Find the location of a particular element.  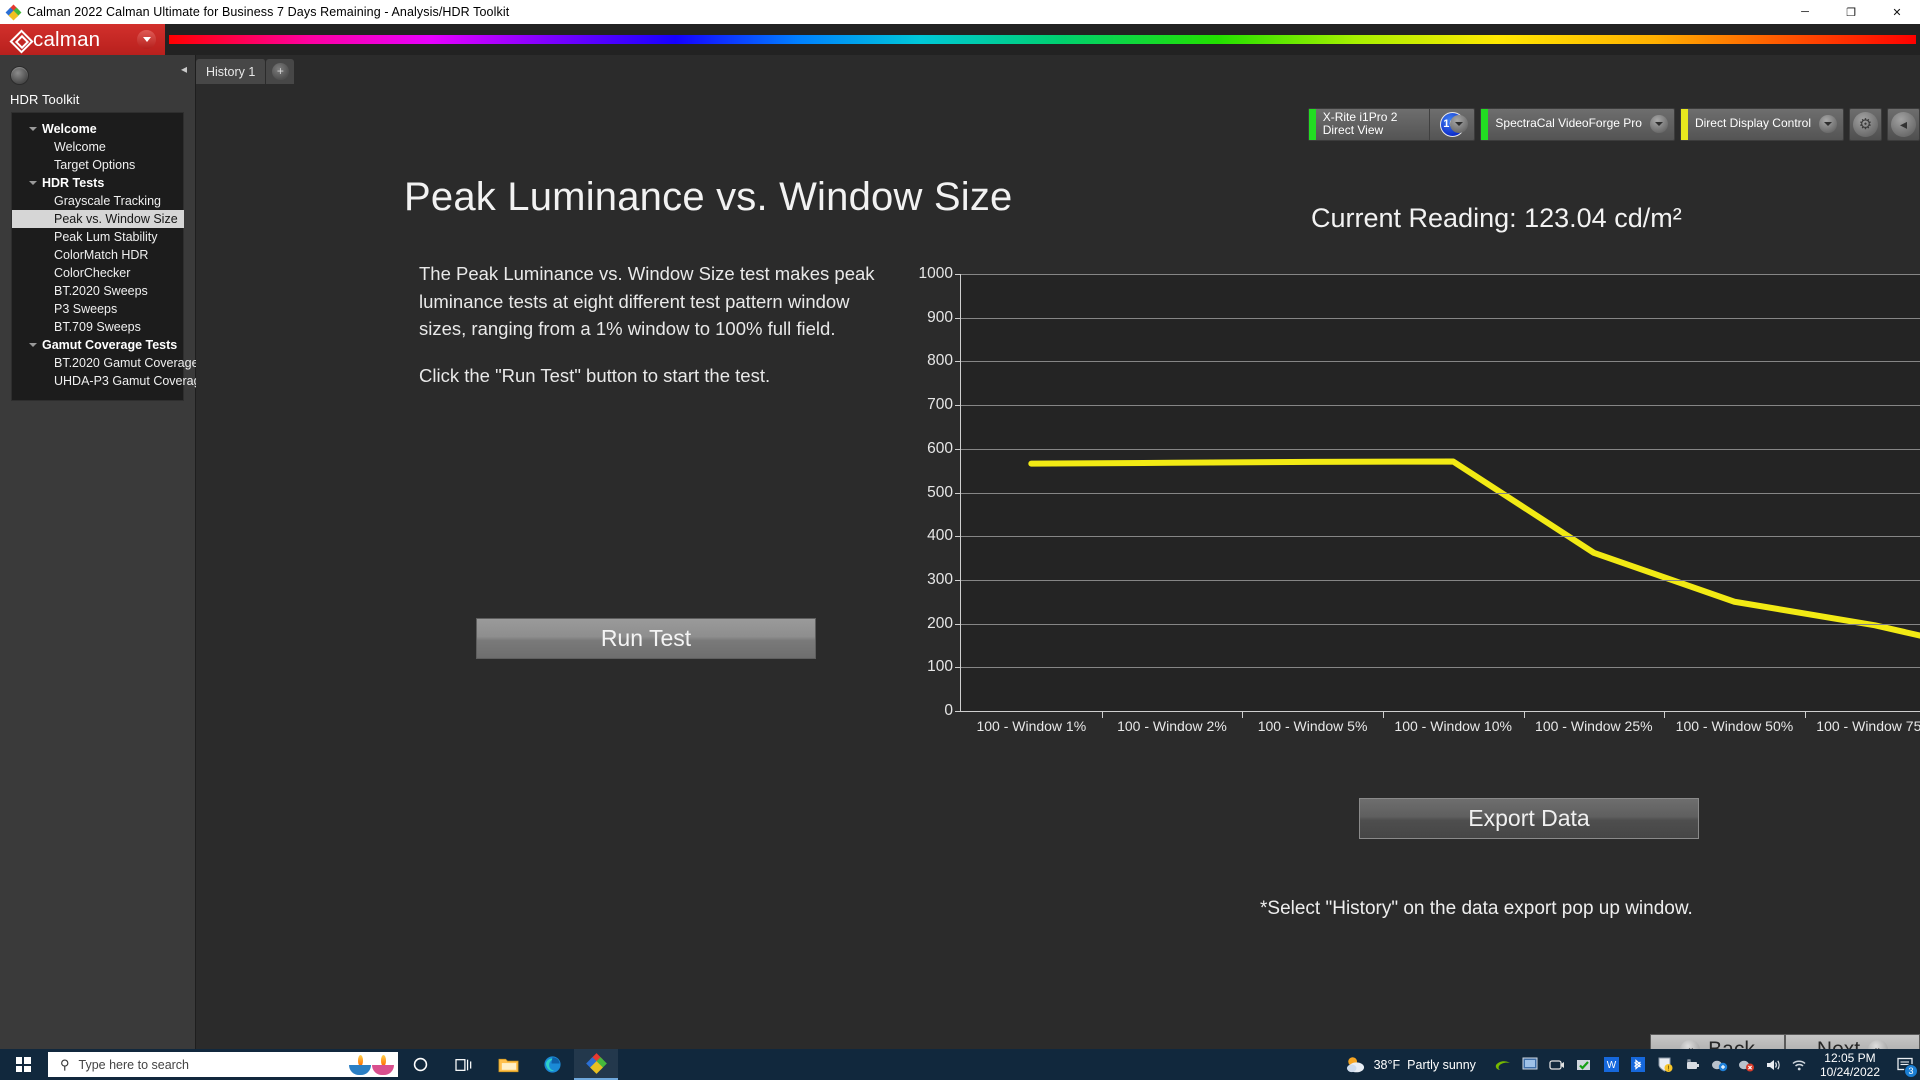

chart-x-tick-label: 100 - Window 25% is located at coordinates (1594, 726).